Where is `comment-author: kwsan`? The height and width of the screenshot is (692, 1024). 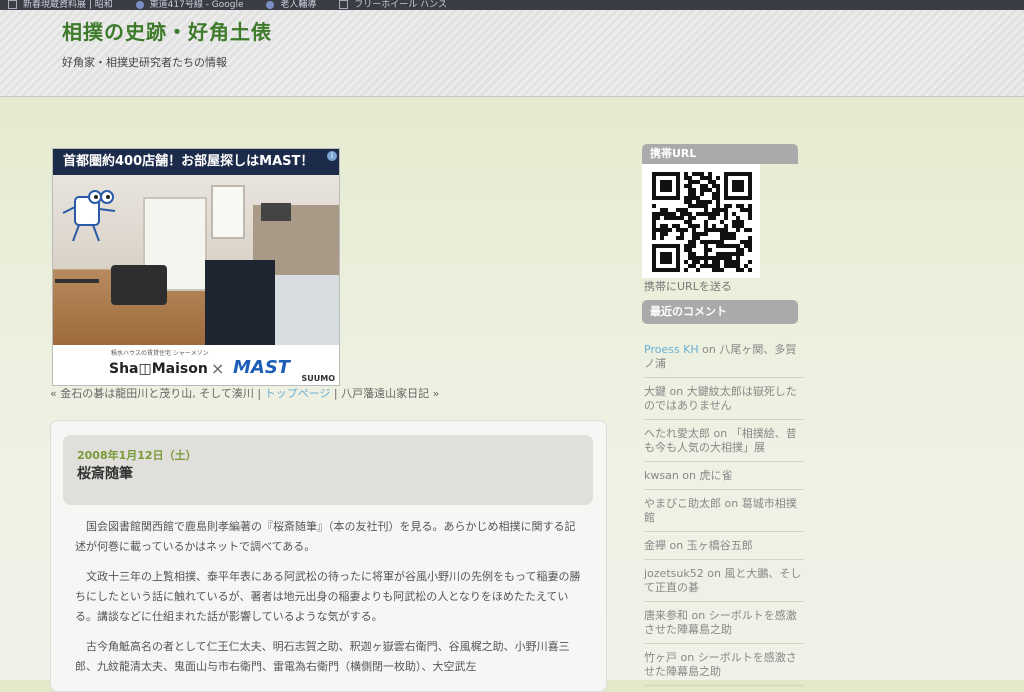 comment-author: kwsan is located at coordinates (661, 475).